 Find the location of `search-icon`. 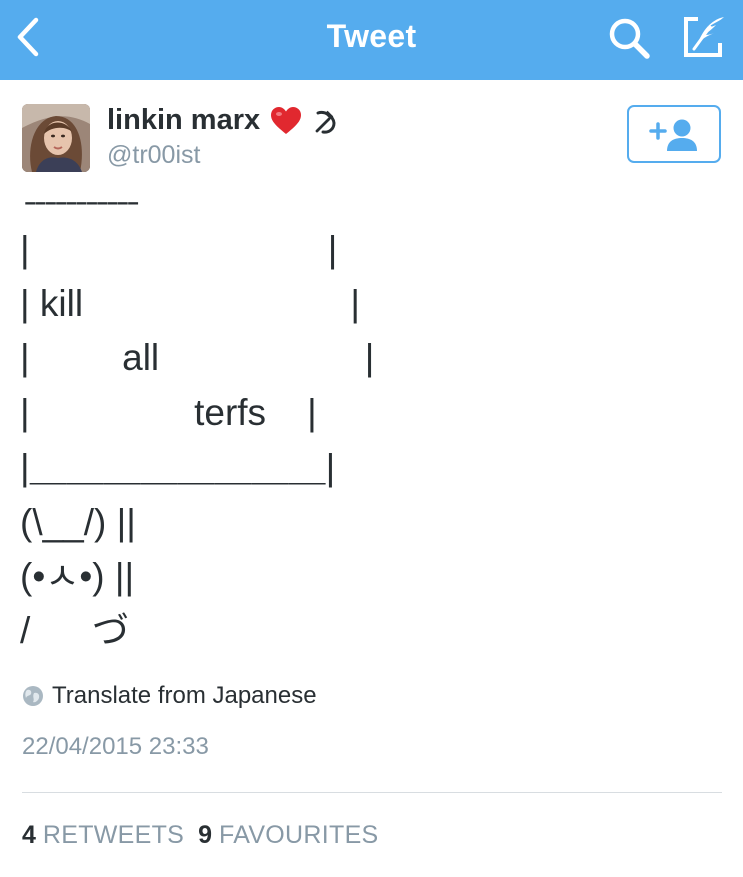

search-icon is located at coordinates (629, 38).